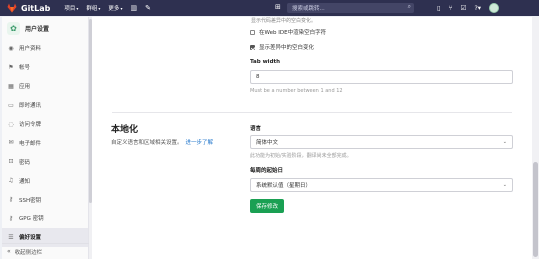 Image resolution: width=539 pixels, height=259 pixels. Describe the element at coordinates (284, 186) in the screenshot. I see `first-day-selected-value: 系统默认值（星期日）` at that location.